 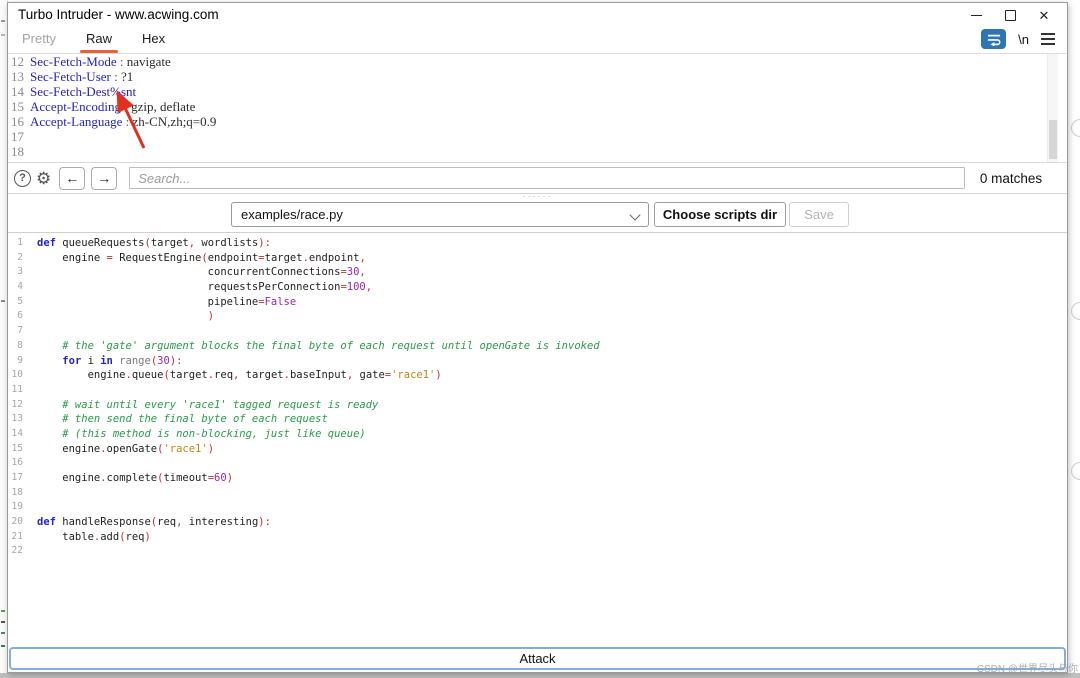 I want to click on code-line-text: engine.complete(timeout=60), so click(x=128, y=478).